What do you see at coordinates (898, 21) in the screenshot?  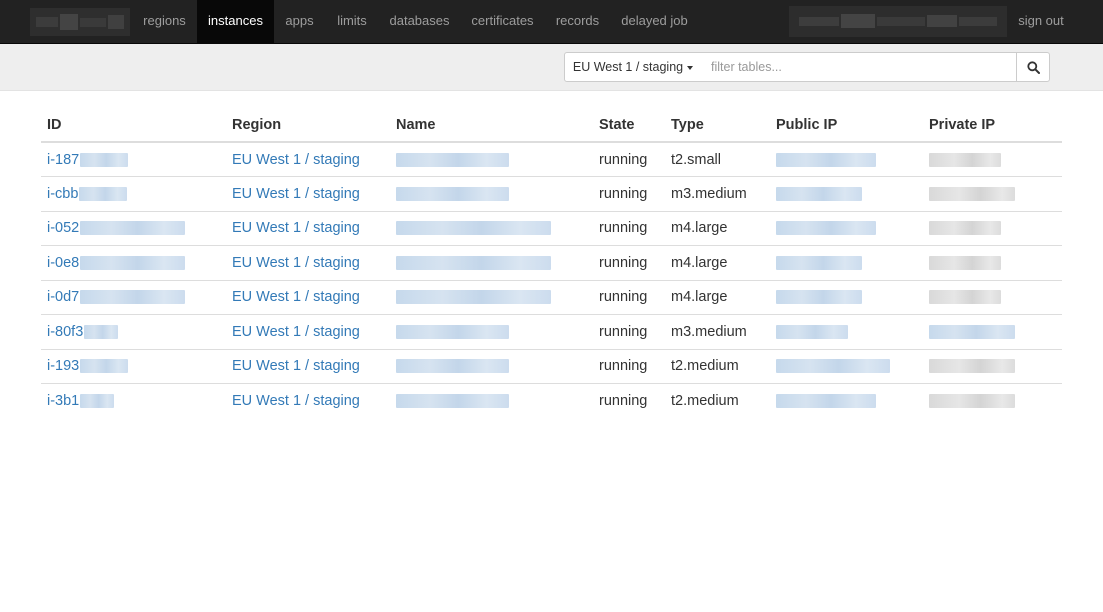 I see `user-email-redacted` at bounding box center [898, 21].